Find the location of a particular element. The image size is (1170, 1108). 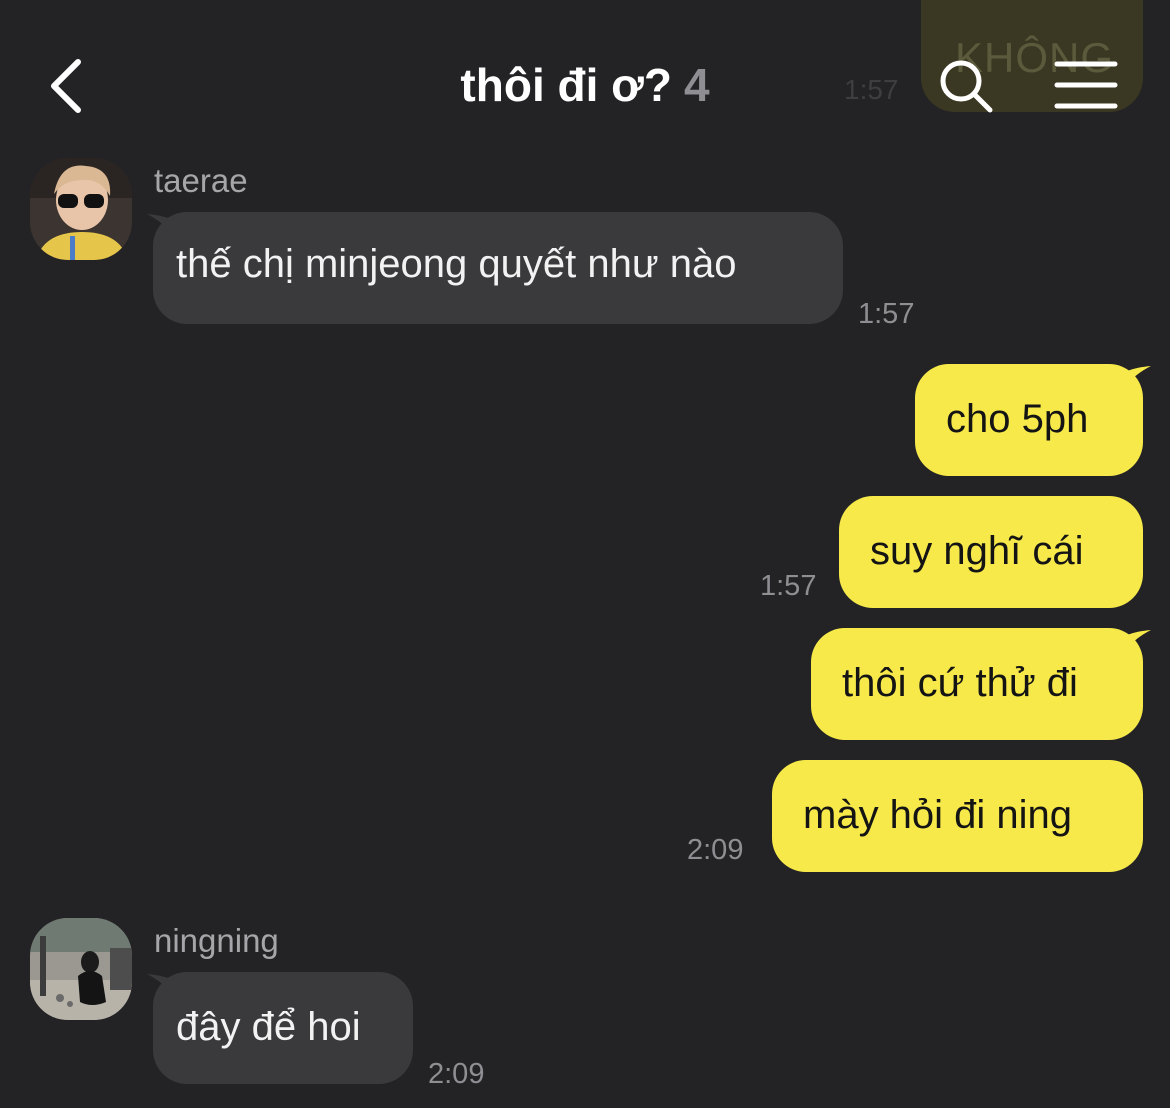

member-count: 4 is located at coordinates (696, 85).